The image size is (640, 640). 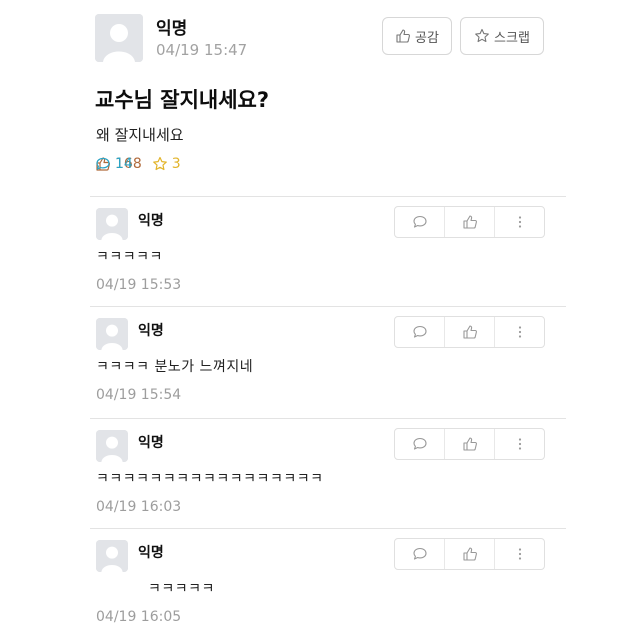 What do you see at coordinates (139, 617) in the screenshot?
I see `comment-timestamp: 04/19 16:05` at bounding box center [139, 617].